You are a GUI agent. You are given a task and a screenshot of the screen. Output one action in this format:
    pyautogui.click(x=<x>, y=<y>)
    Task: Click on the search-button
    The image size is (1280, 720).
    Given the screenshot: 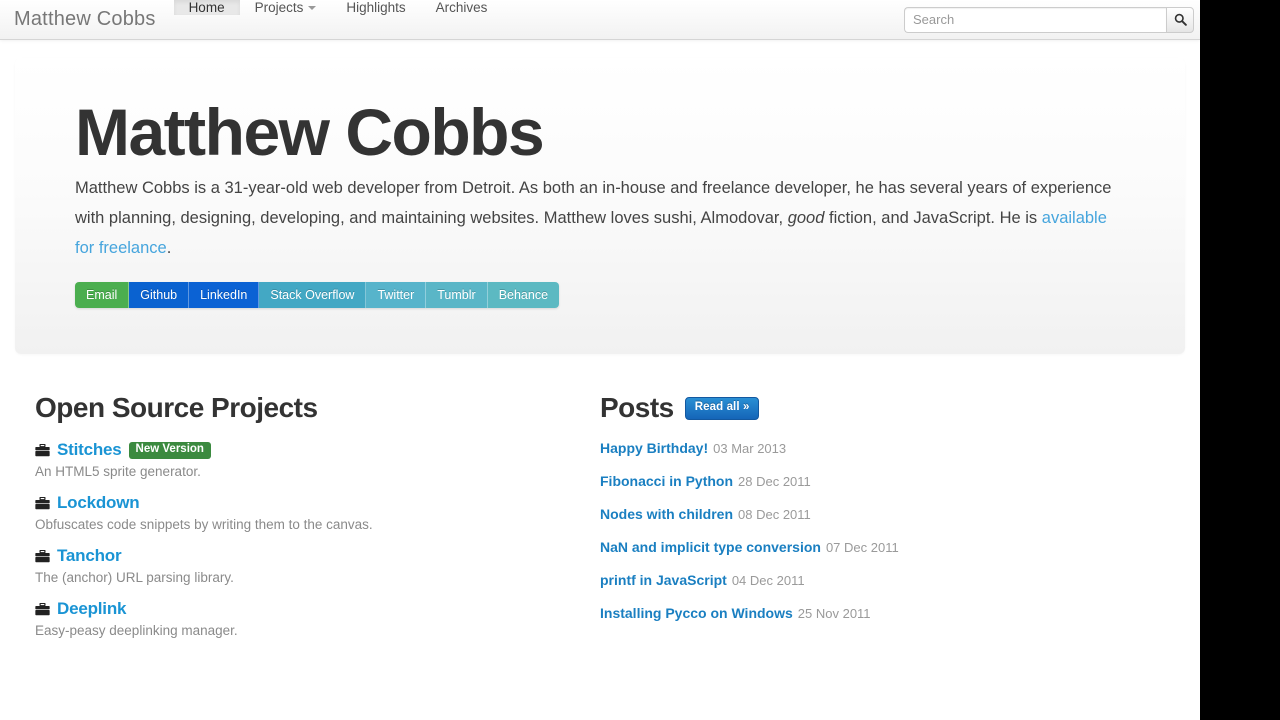 What is the action you would take?
    pyautogui.click(x=1180, y=19)
    